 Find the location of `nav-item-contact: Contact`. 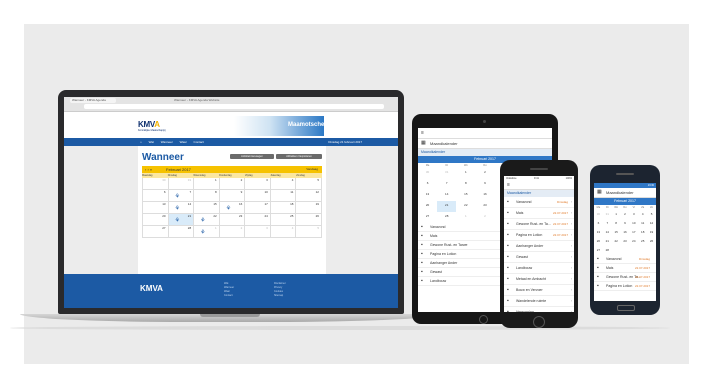

nav-item-contact: Contact is located at coordinates (199, 142).